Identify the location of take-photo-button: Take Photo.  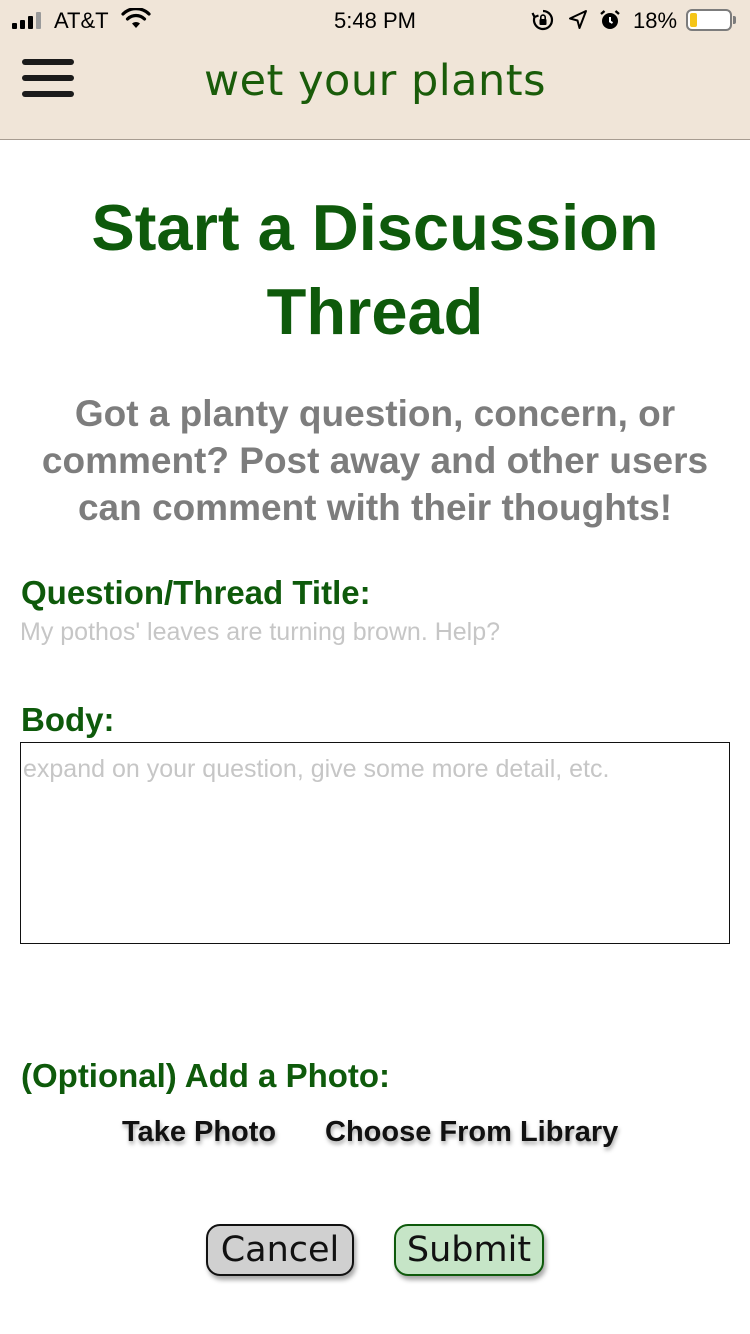
(199, 1132).